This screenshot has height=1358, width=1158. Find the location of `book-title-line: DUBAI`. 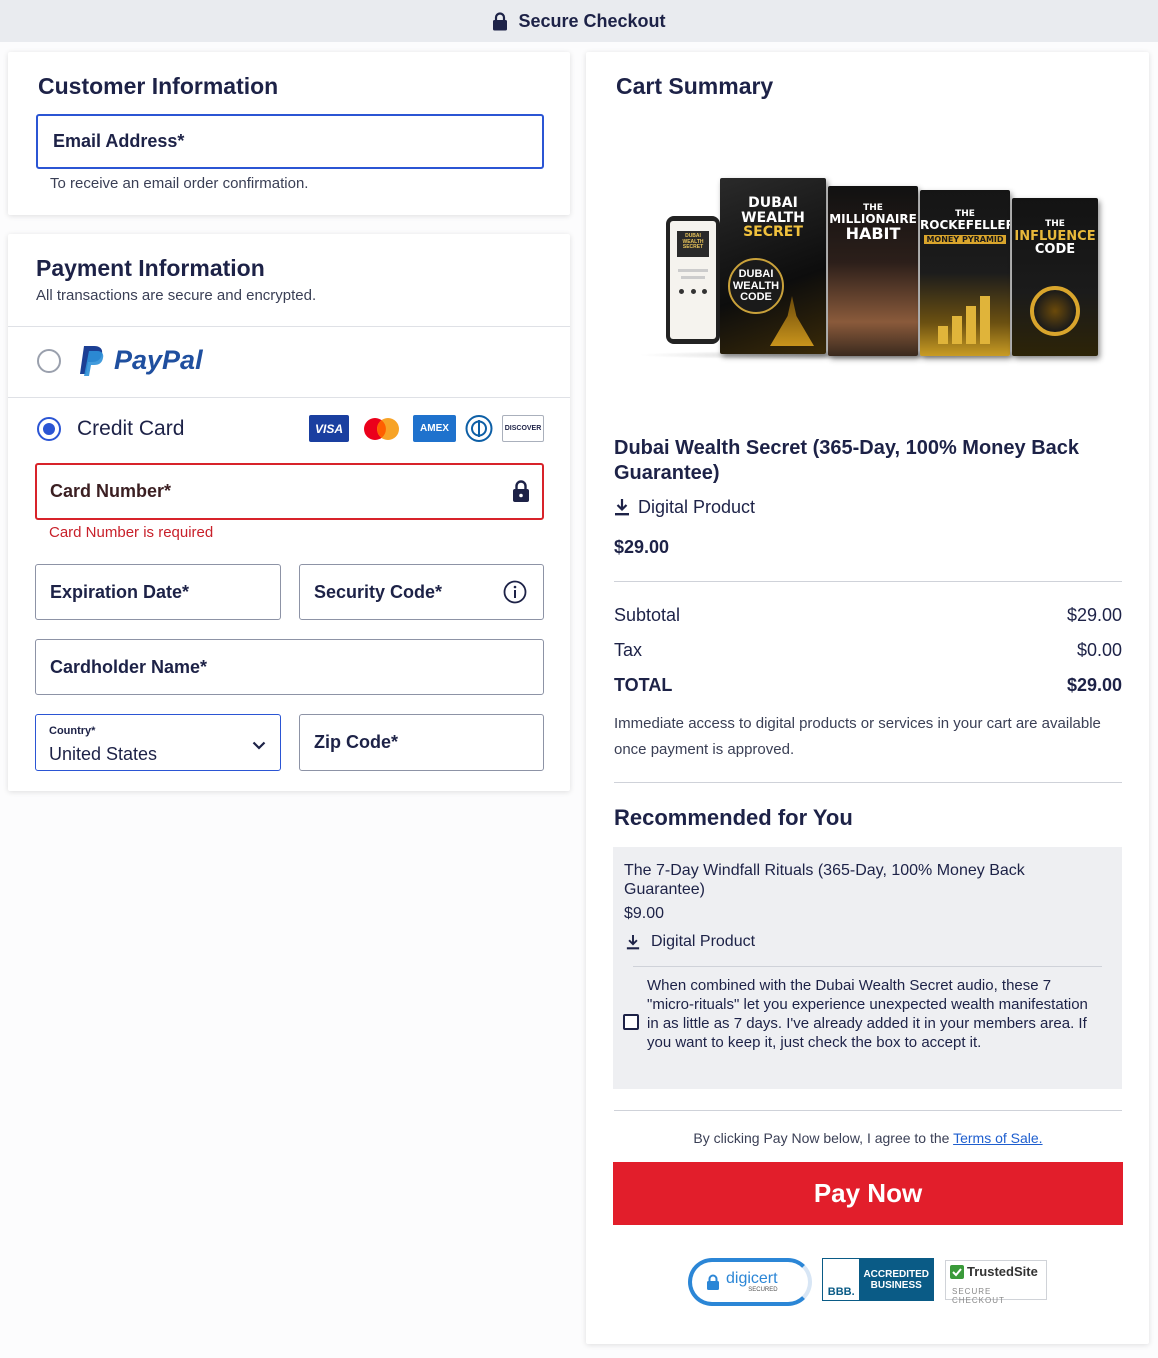

book-title-line: DUBAI is located at coordinates (773, 203).